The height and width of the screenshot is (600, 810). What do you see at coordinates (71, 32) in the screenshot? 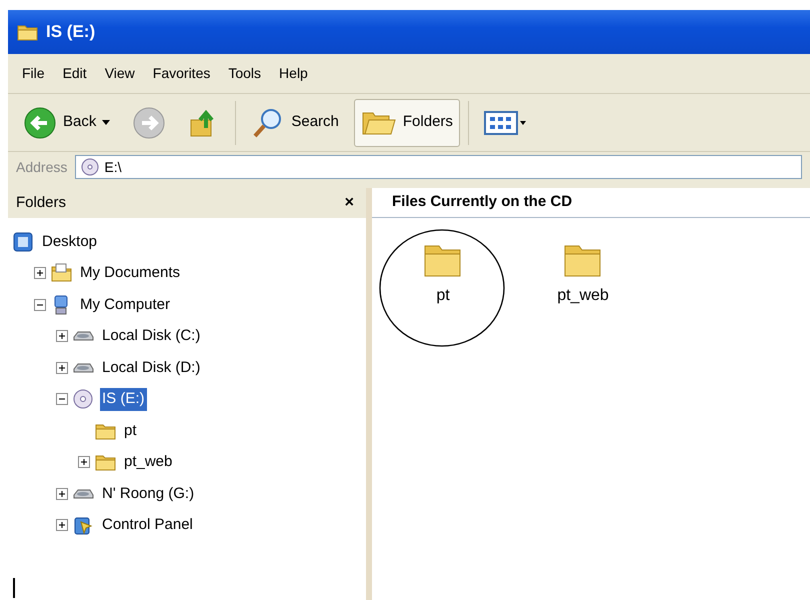
I see `window-title: IS (E:)` at bounding box center [71, 32].